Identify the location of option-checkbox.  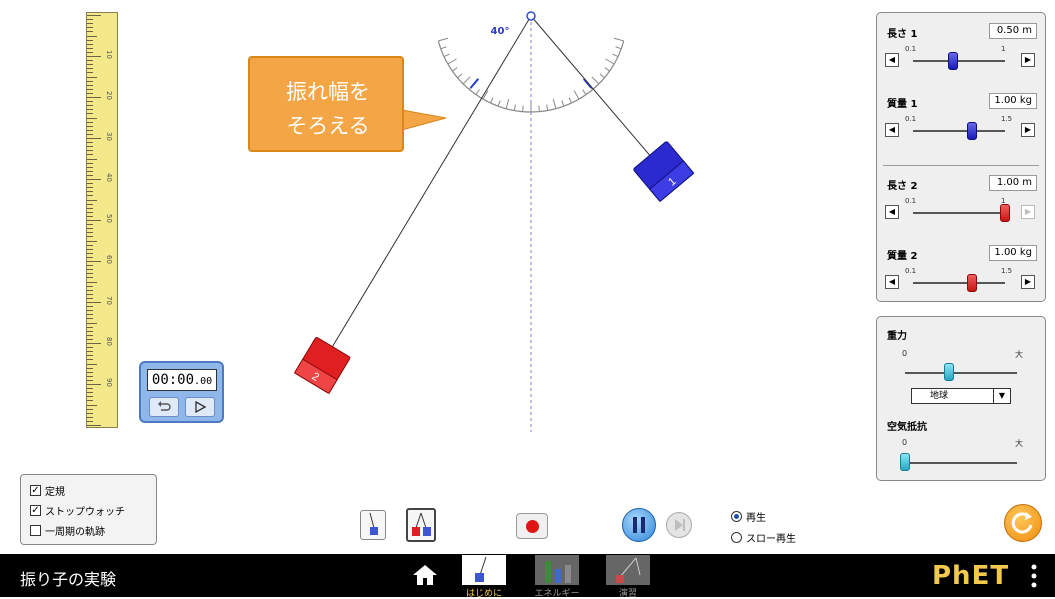
(35, 530).